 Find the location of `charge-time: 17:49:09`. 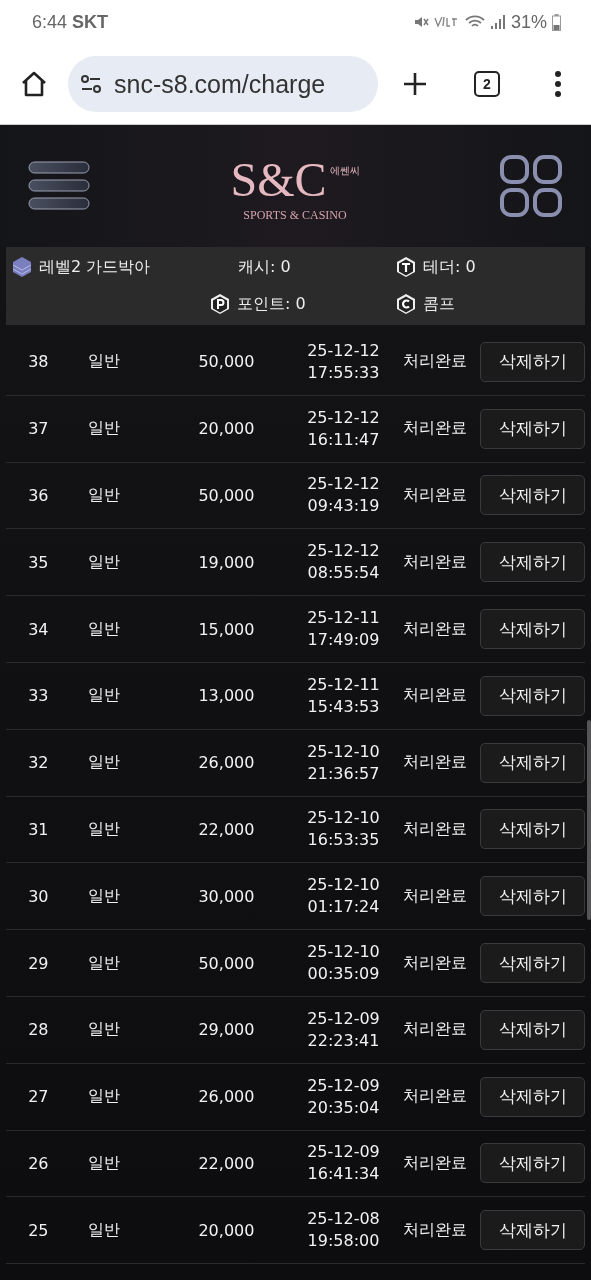

charge-time: 17:49:09 is located at coordinates (343, 640).